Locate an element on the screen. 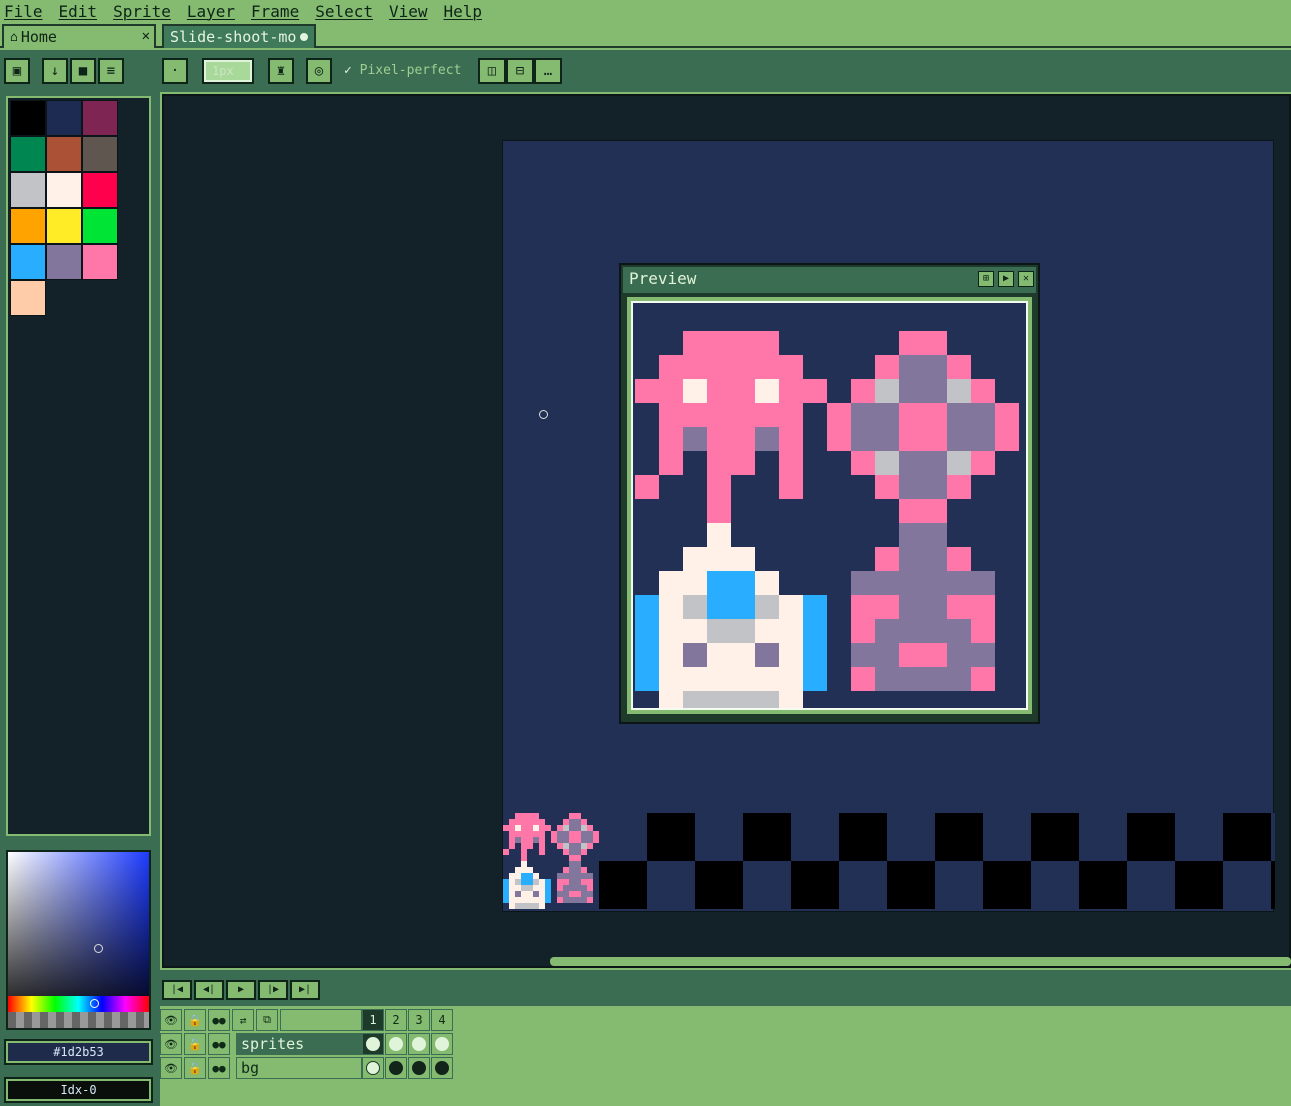 The height and width of the screenshot is (1106, 1291). pixel-perfect-checkbox: ✓ Pixel-perfect is located at coordinates (402, 70).